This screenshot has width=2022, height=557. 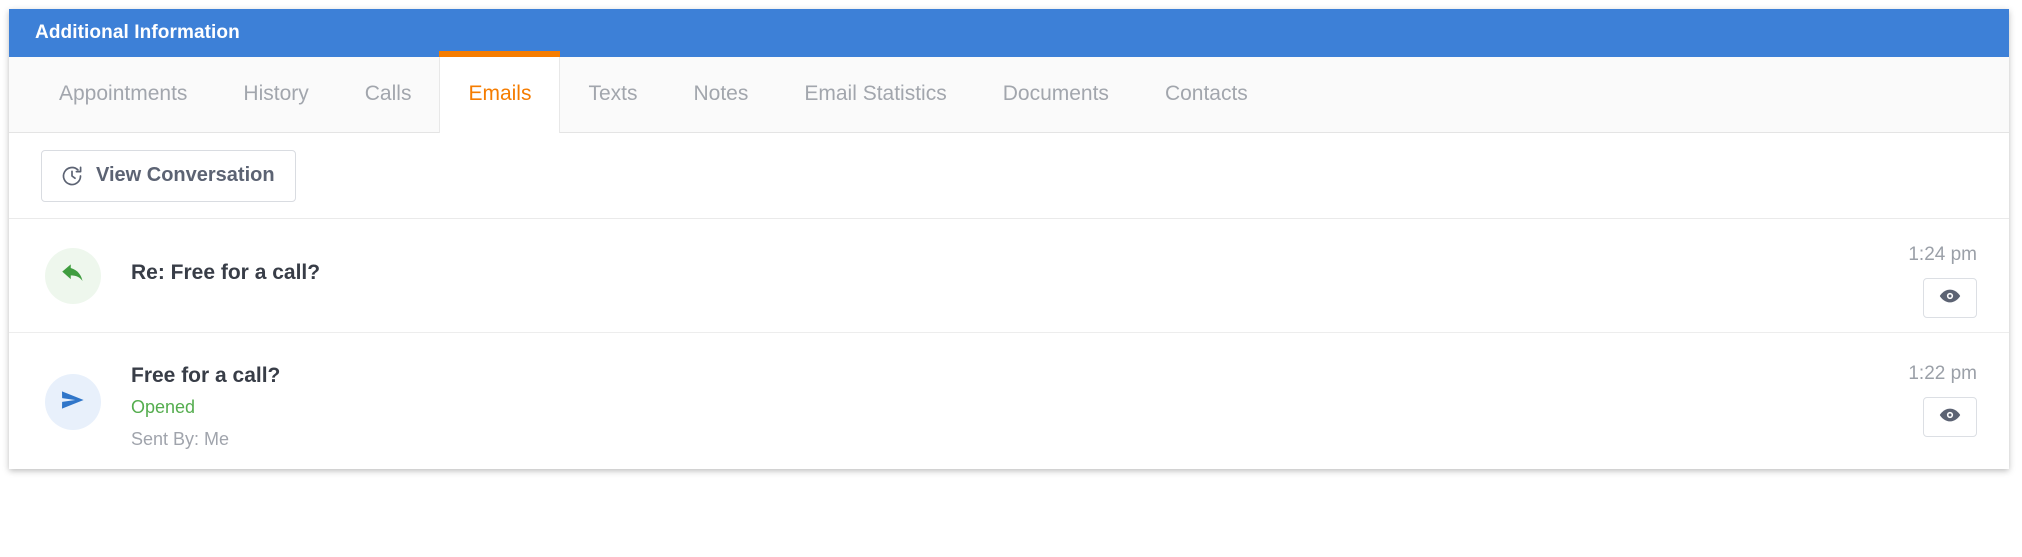 I want to click on tab-label: Texts, so click(x=613, y=93).